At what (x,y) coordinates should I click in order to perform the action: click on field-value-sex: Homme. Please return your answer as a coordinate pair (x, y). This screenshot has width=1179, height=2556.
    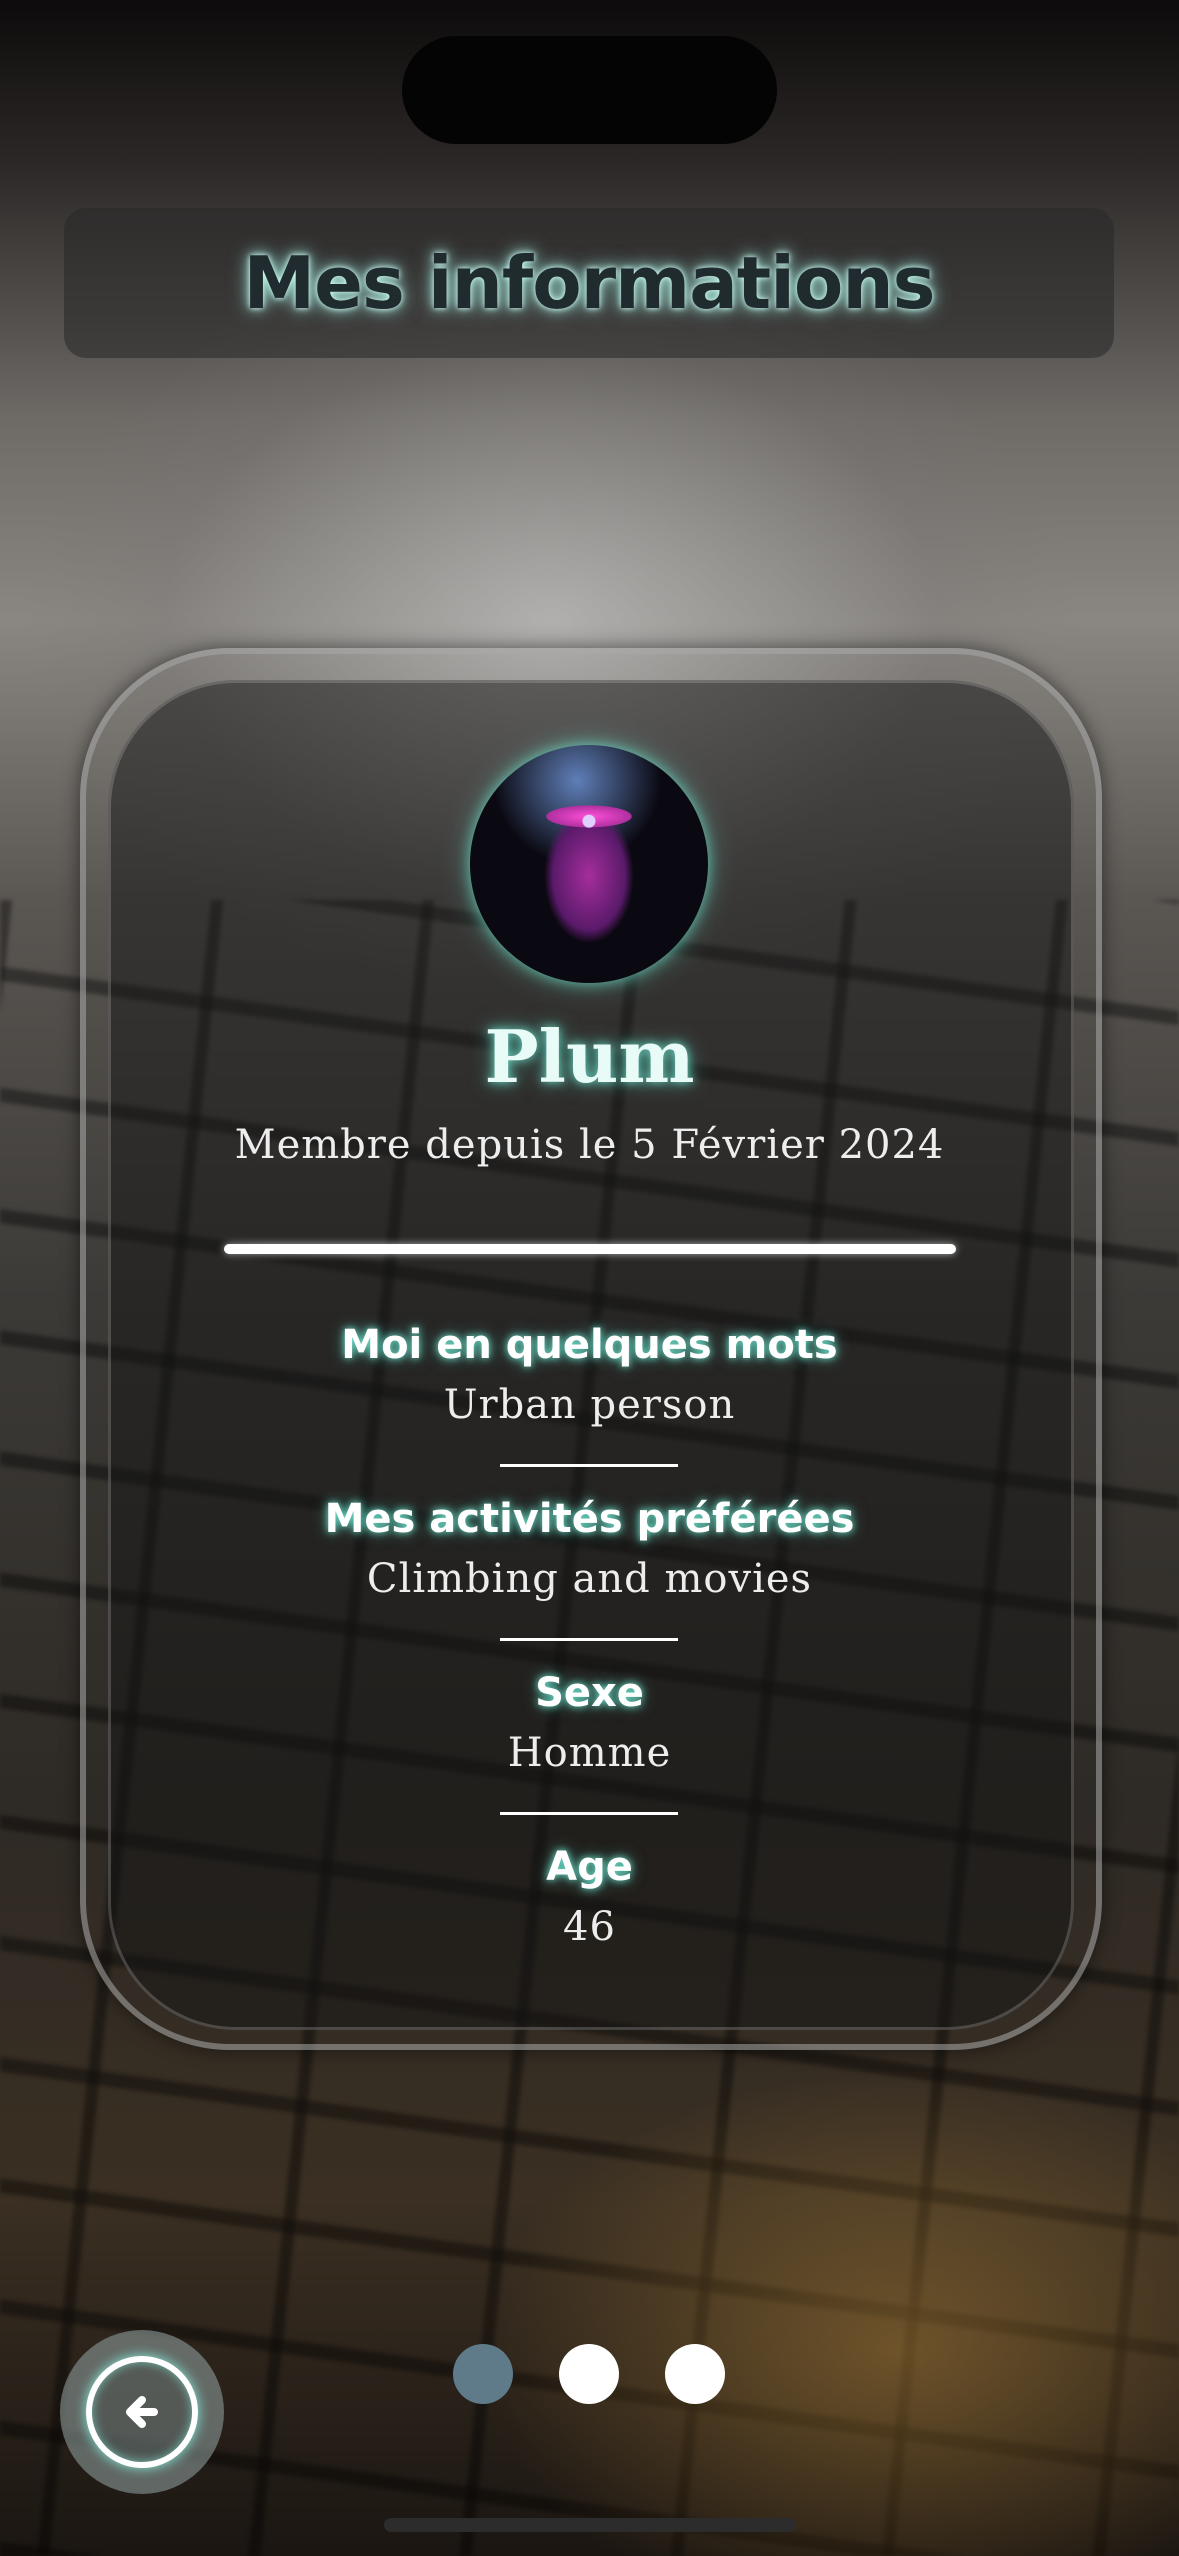
    Looking at the image, I should click on (589, 1753).